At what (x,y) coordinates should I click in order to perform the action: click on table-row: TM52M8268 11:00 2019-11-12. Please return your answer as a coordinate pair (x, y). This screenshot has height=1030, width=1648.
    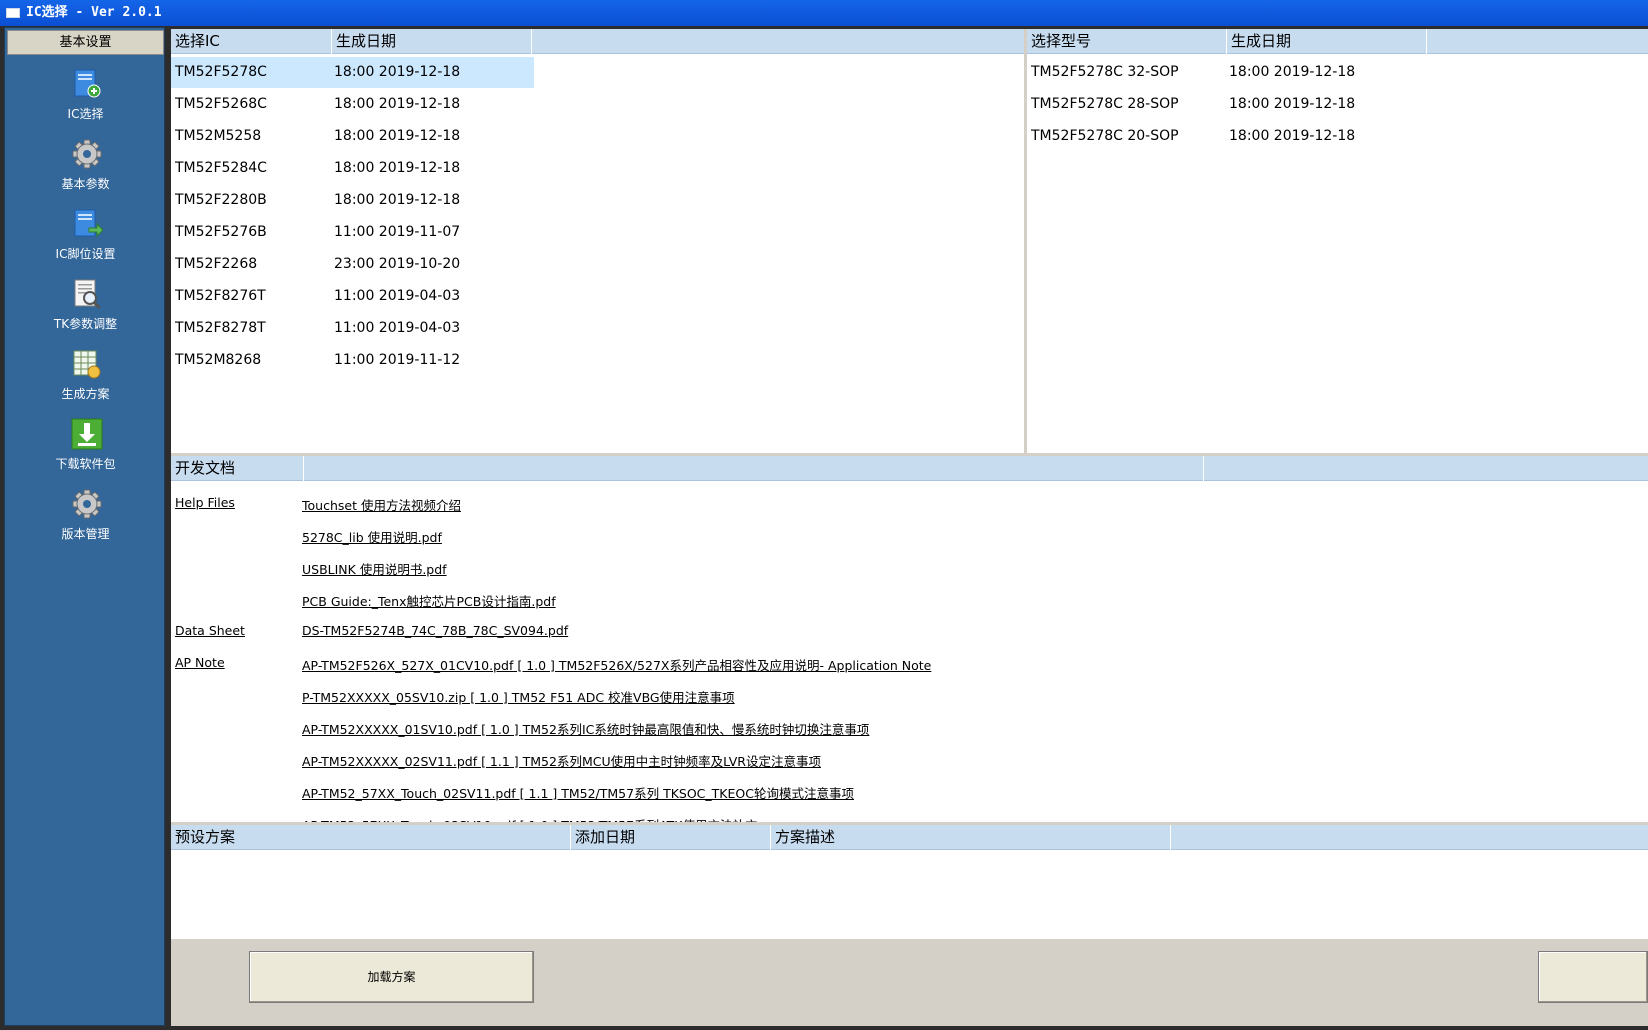
    Looking at the image, I should click on (352, 360).